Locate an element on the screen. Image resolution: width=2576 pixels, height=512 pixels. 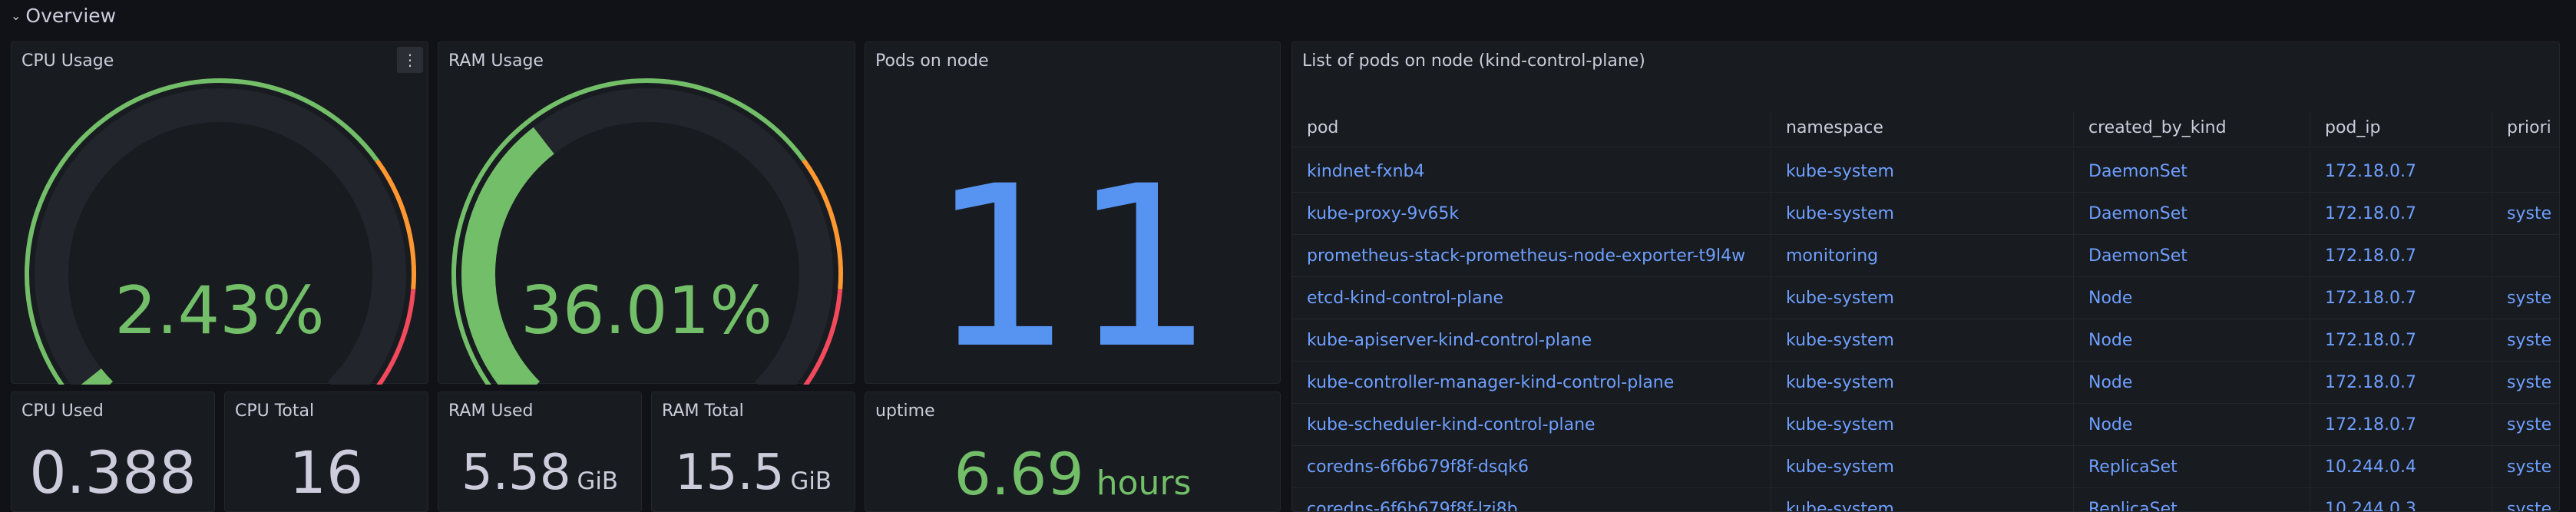
panel-title: uptime is located at coordinates (905, 411).